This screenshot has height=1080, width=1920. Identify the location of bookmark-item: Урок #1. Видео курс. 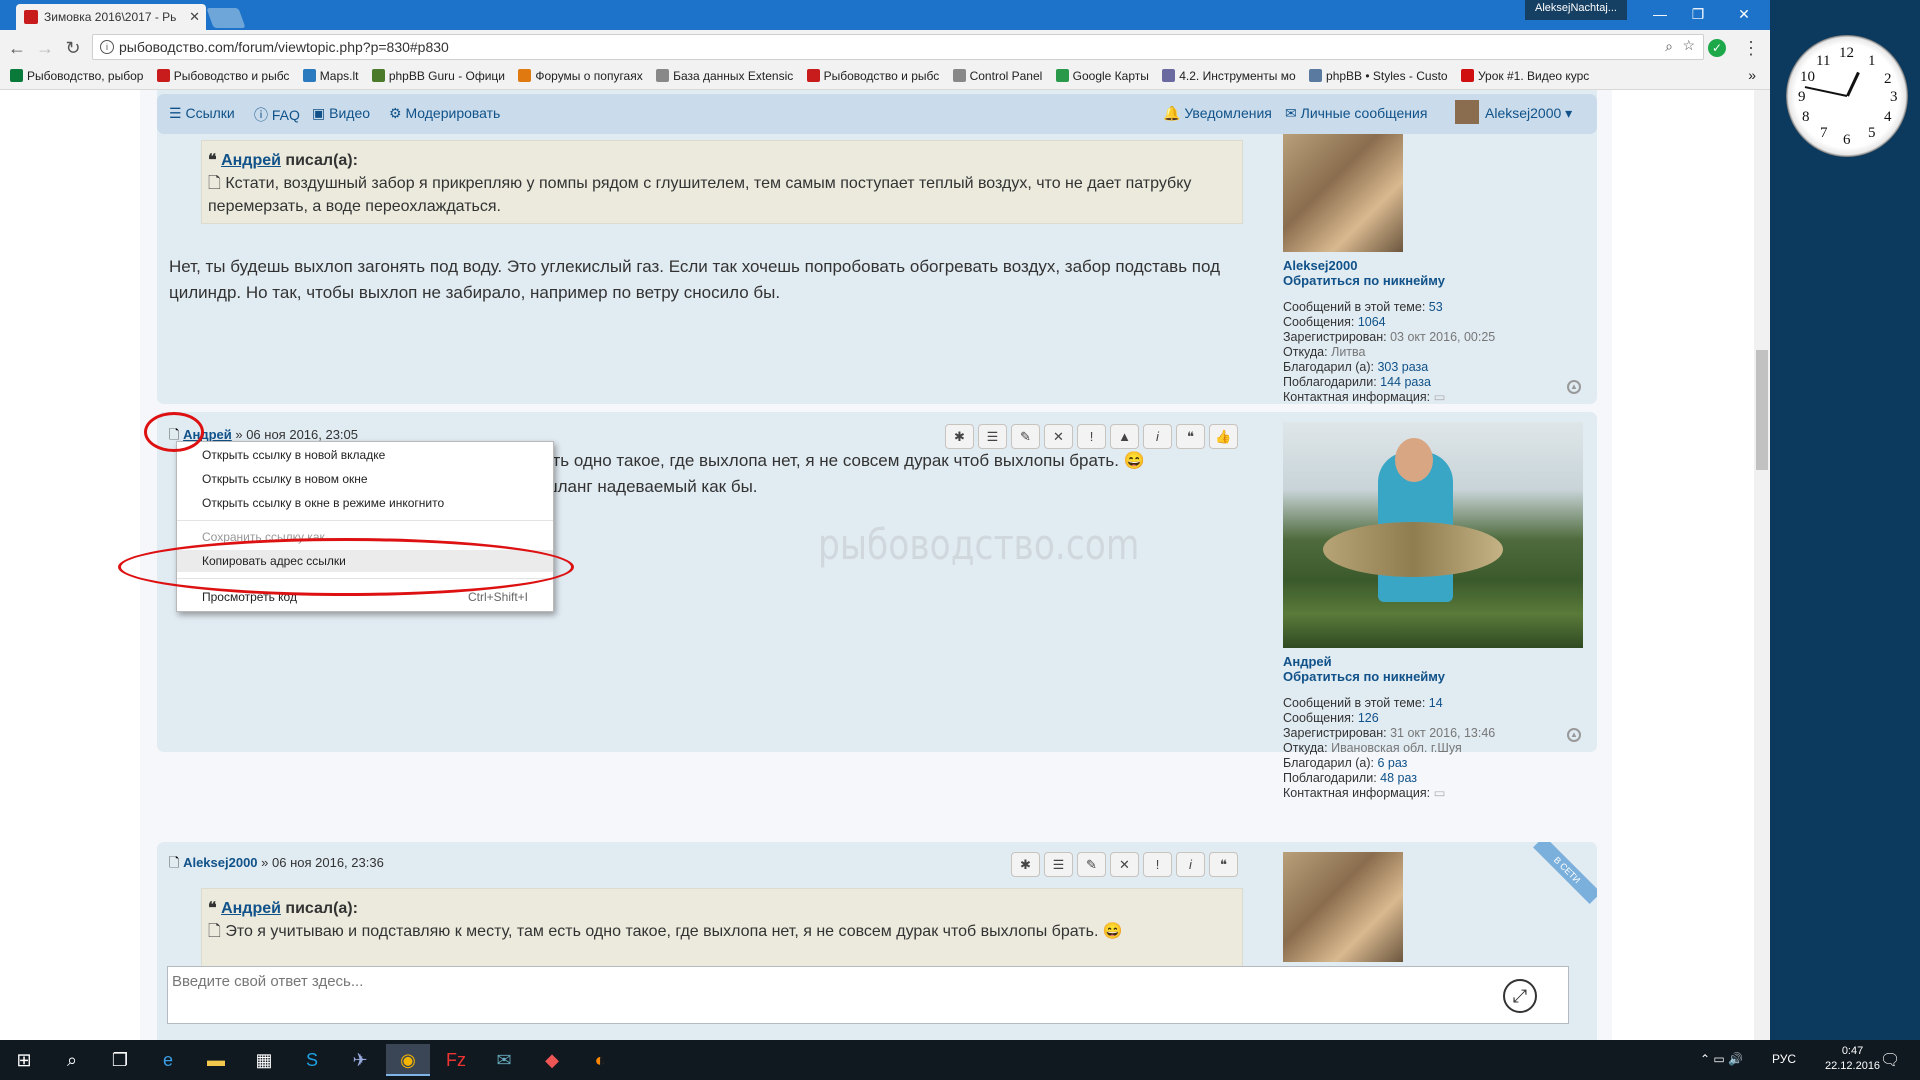
(1524, 77).